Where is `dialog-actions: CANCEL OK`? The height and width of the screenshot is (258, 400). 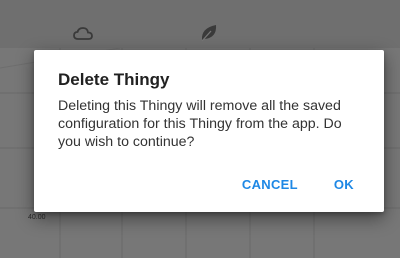 dialog-actions: CANCEL OK is located at coordinates (313, 184).